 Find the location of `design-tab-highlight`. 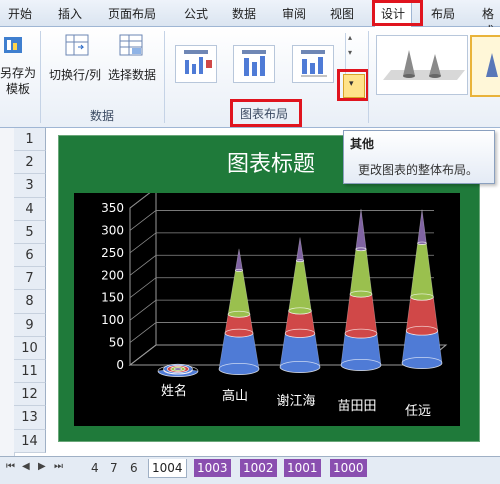

design-tab-highlight is located at coordinates (397, 13).